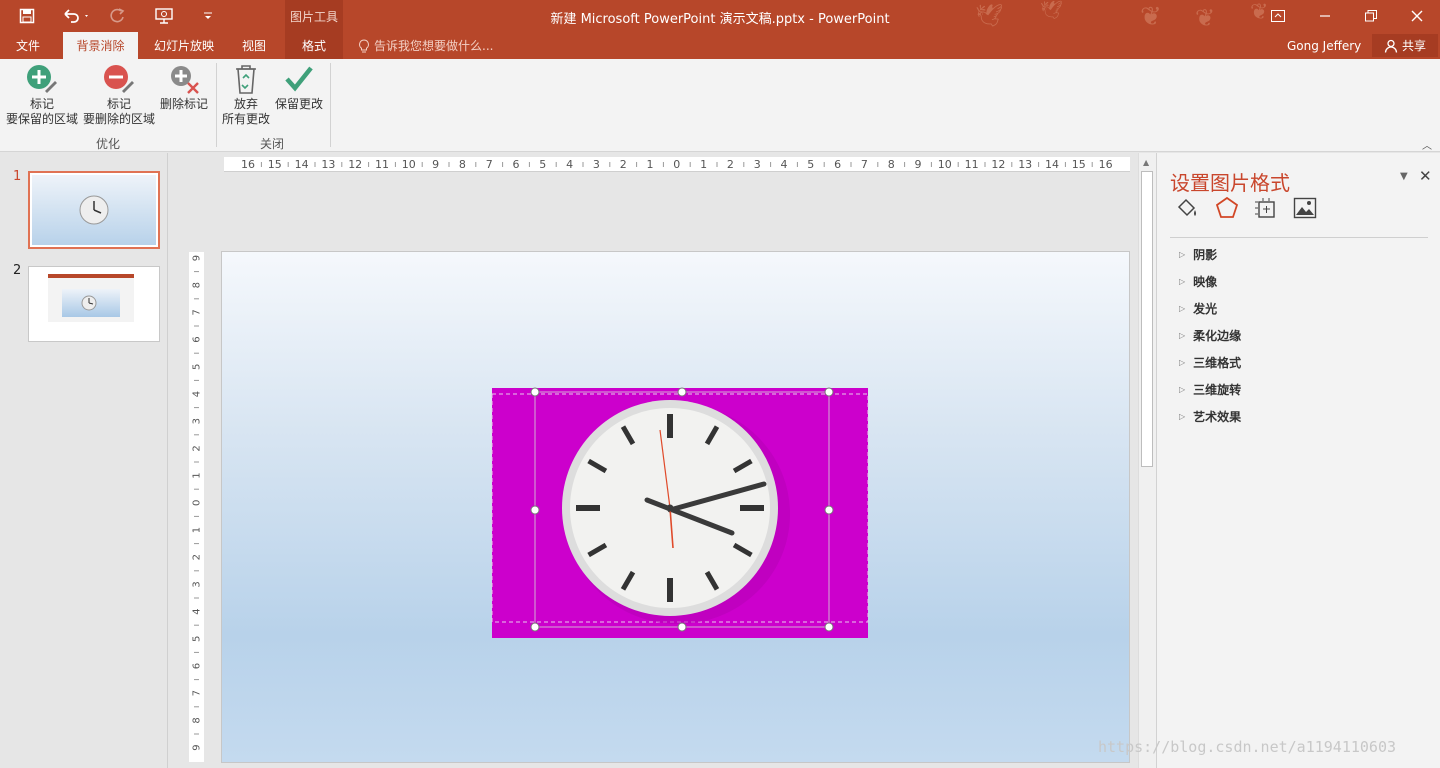 This screenshot has width=1440, height=768. I want to click on size-properties-icon, so click(1266, 209).